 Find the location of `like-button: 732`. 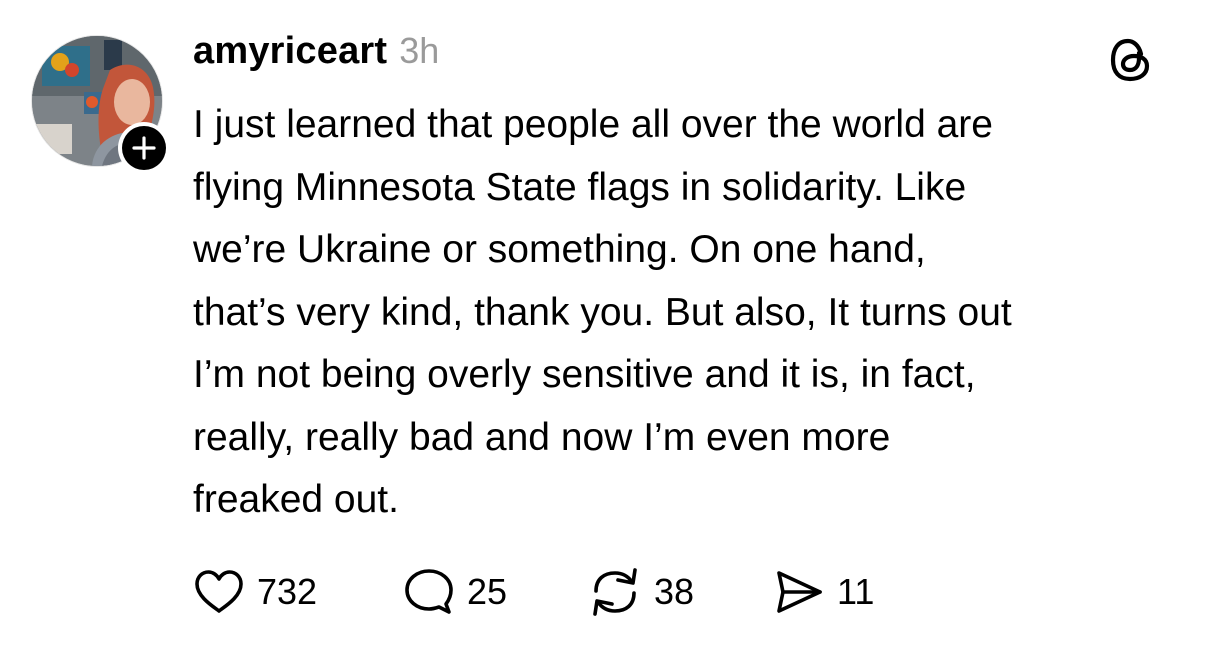

like-button: 732 is located at coordinates (298, 592).